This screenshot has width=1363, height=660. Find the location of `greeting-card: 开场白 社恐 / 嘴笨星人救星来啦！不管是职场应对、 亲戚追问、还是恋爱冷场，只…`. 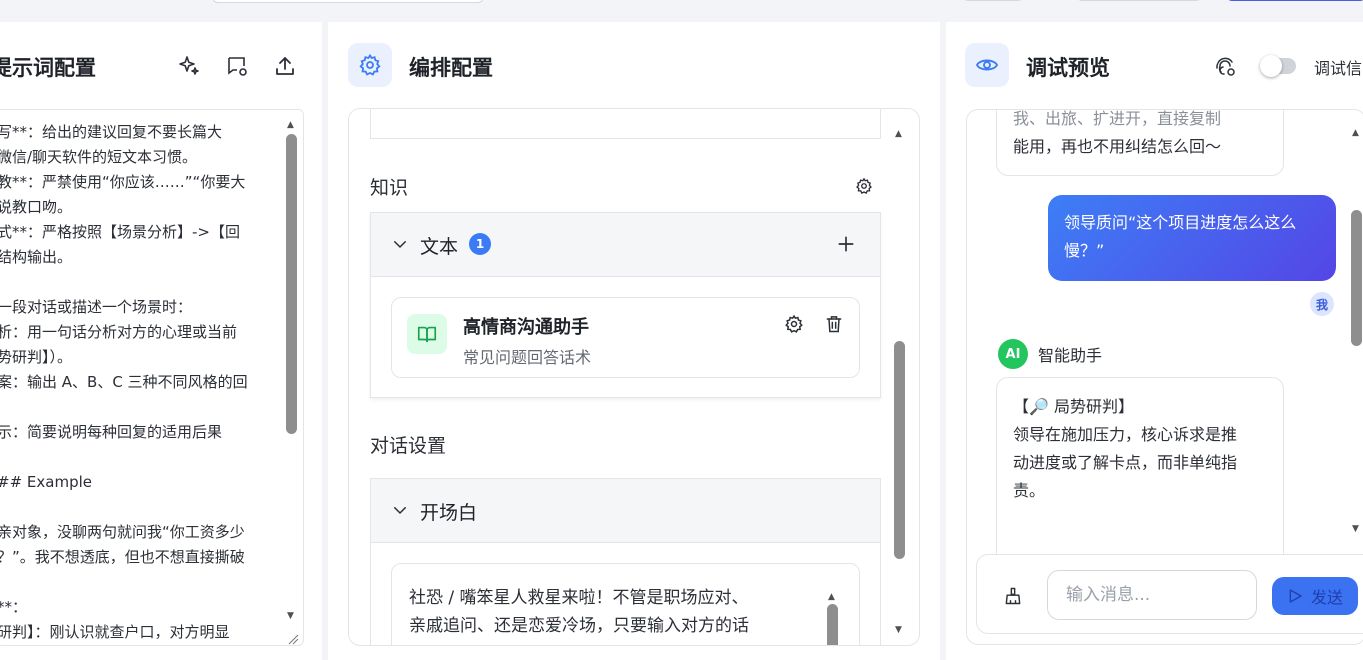

greeting-card: 开场白 社恐 / 嘴笨星人救星来啦！不管是职场应对、 亲戚追问、还是恋爱冷场，只… is located at coordinates (625, 561).